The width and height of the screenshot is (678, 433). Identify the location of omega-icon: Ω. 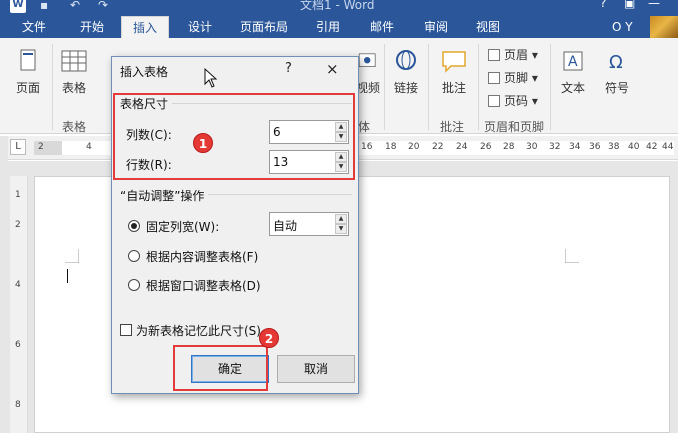
(616, 62).